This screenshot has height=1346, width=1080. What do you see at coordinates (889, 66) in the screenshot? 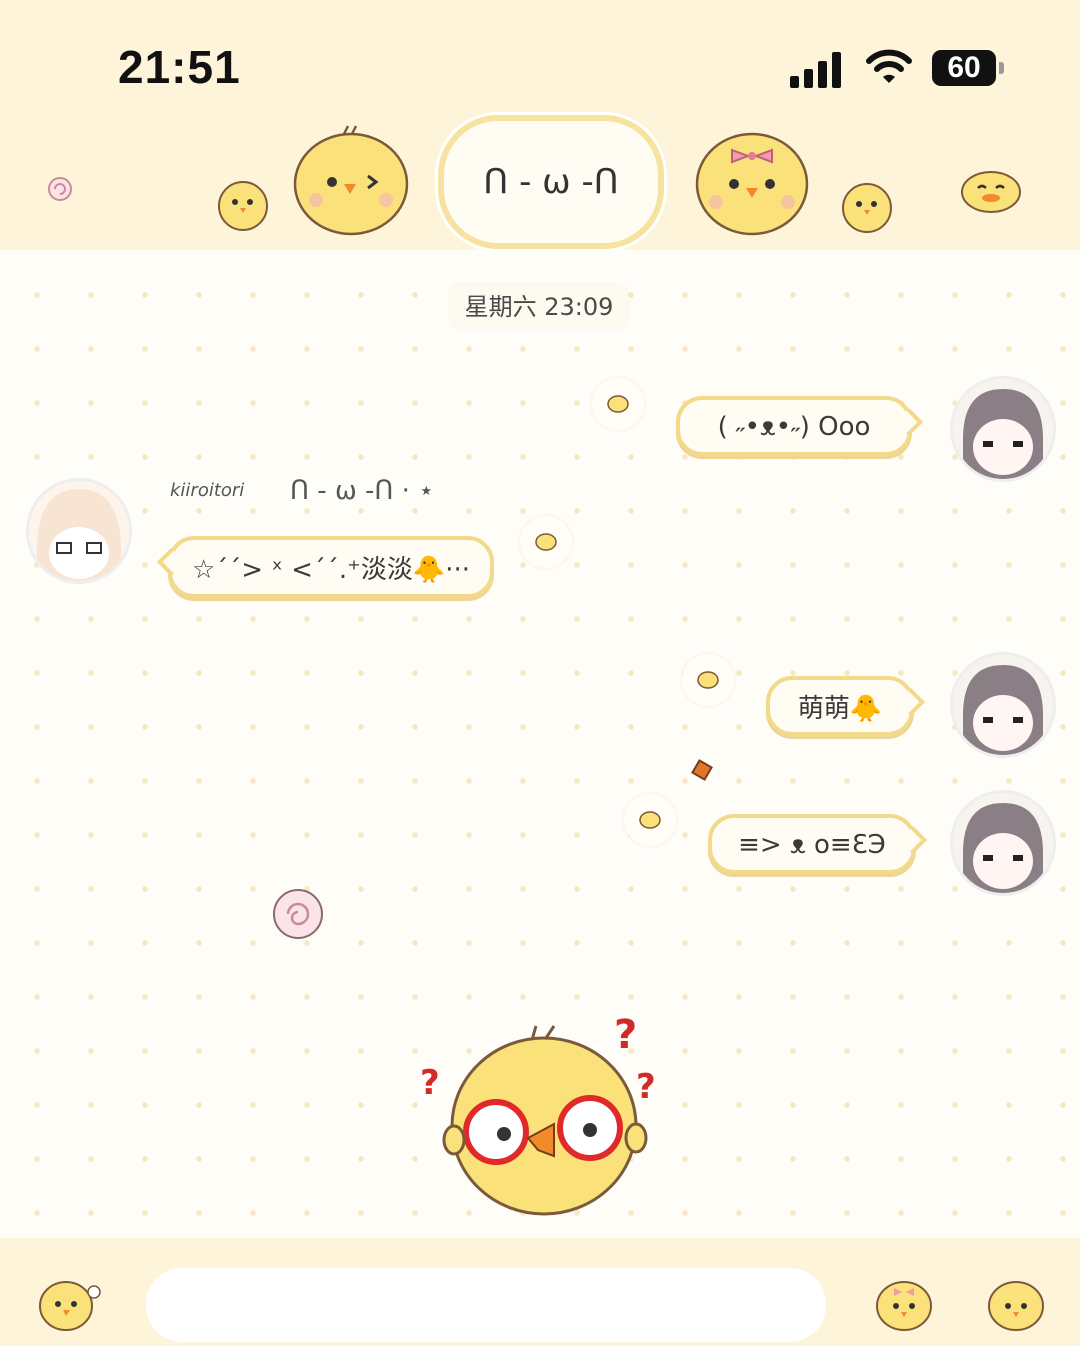
I see `wifi-icon` at bounding box center [889, 66].